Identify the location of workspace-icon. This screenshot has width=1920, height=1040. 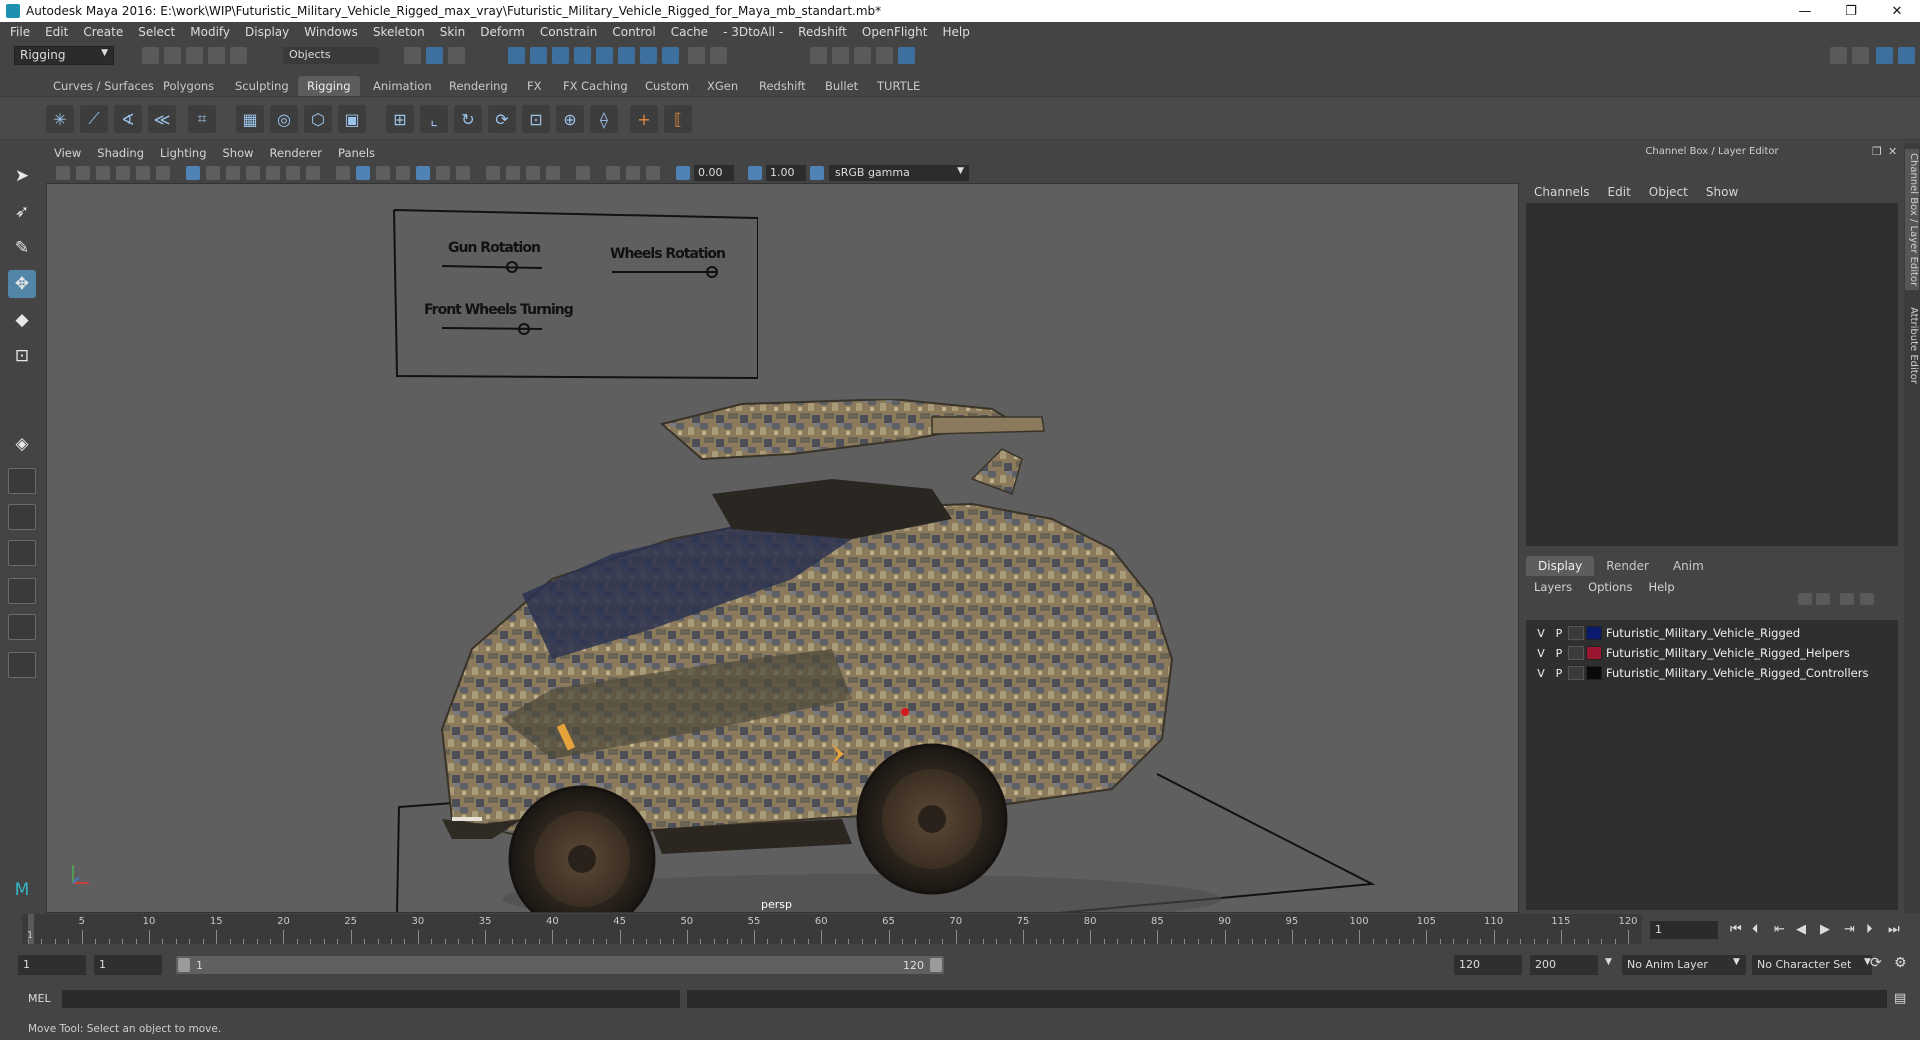
(1906, 55).